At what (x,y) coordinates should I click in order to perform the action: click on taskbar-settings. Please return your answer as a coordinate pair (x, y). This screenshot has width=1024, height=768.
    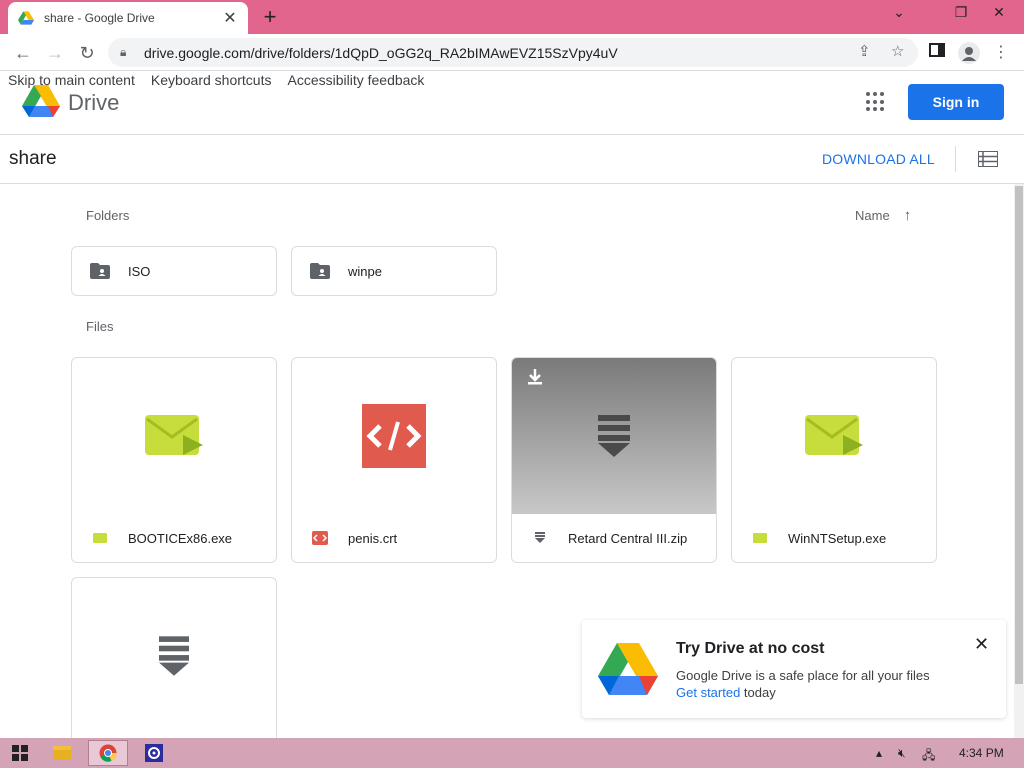
    Looking at the image, I should click on (154, 753).